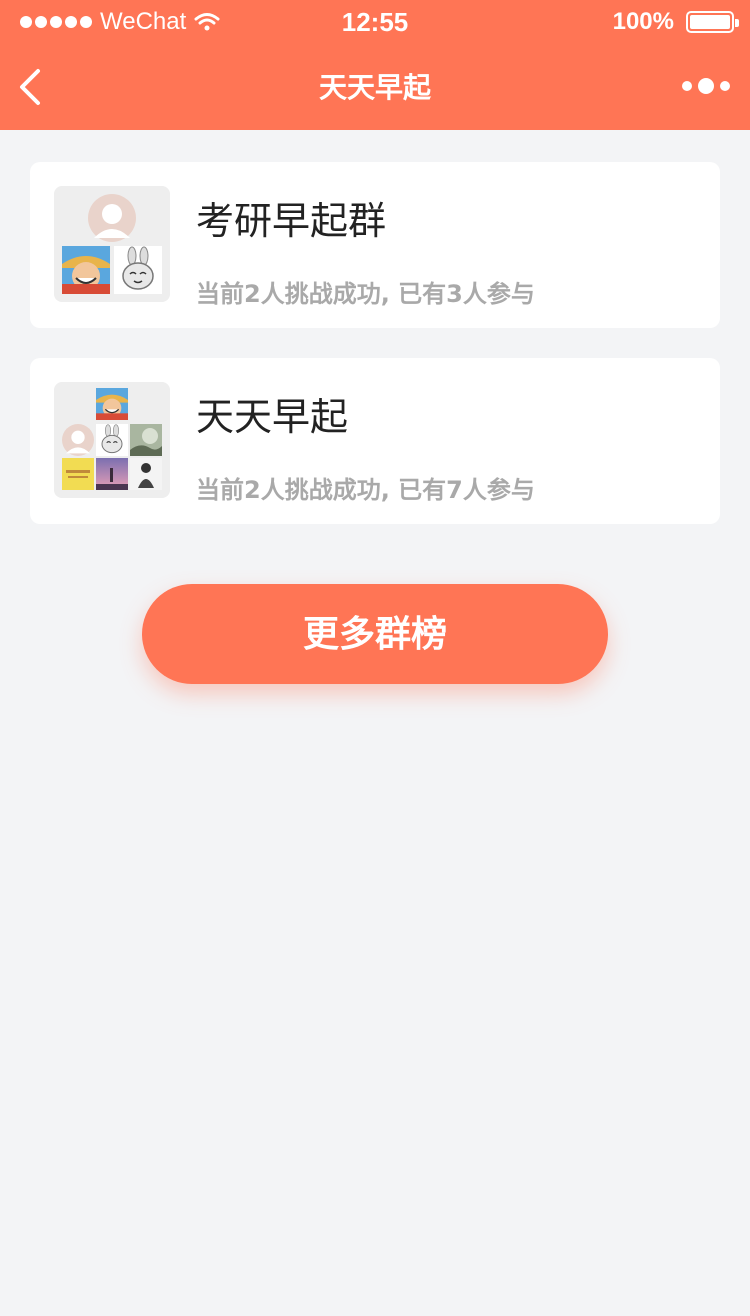  I want to click on group-name: 考研早起群, so click(291, 221).